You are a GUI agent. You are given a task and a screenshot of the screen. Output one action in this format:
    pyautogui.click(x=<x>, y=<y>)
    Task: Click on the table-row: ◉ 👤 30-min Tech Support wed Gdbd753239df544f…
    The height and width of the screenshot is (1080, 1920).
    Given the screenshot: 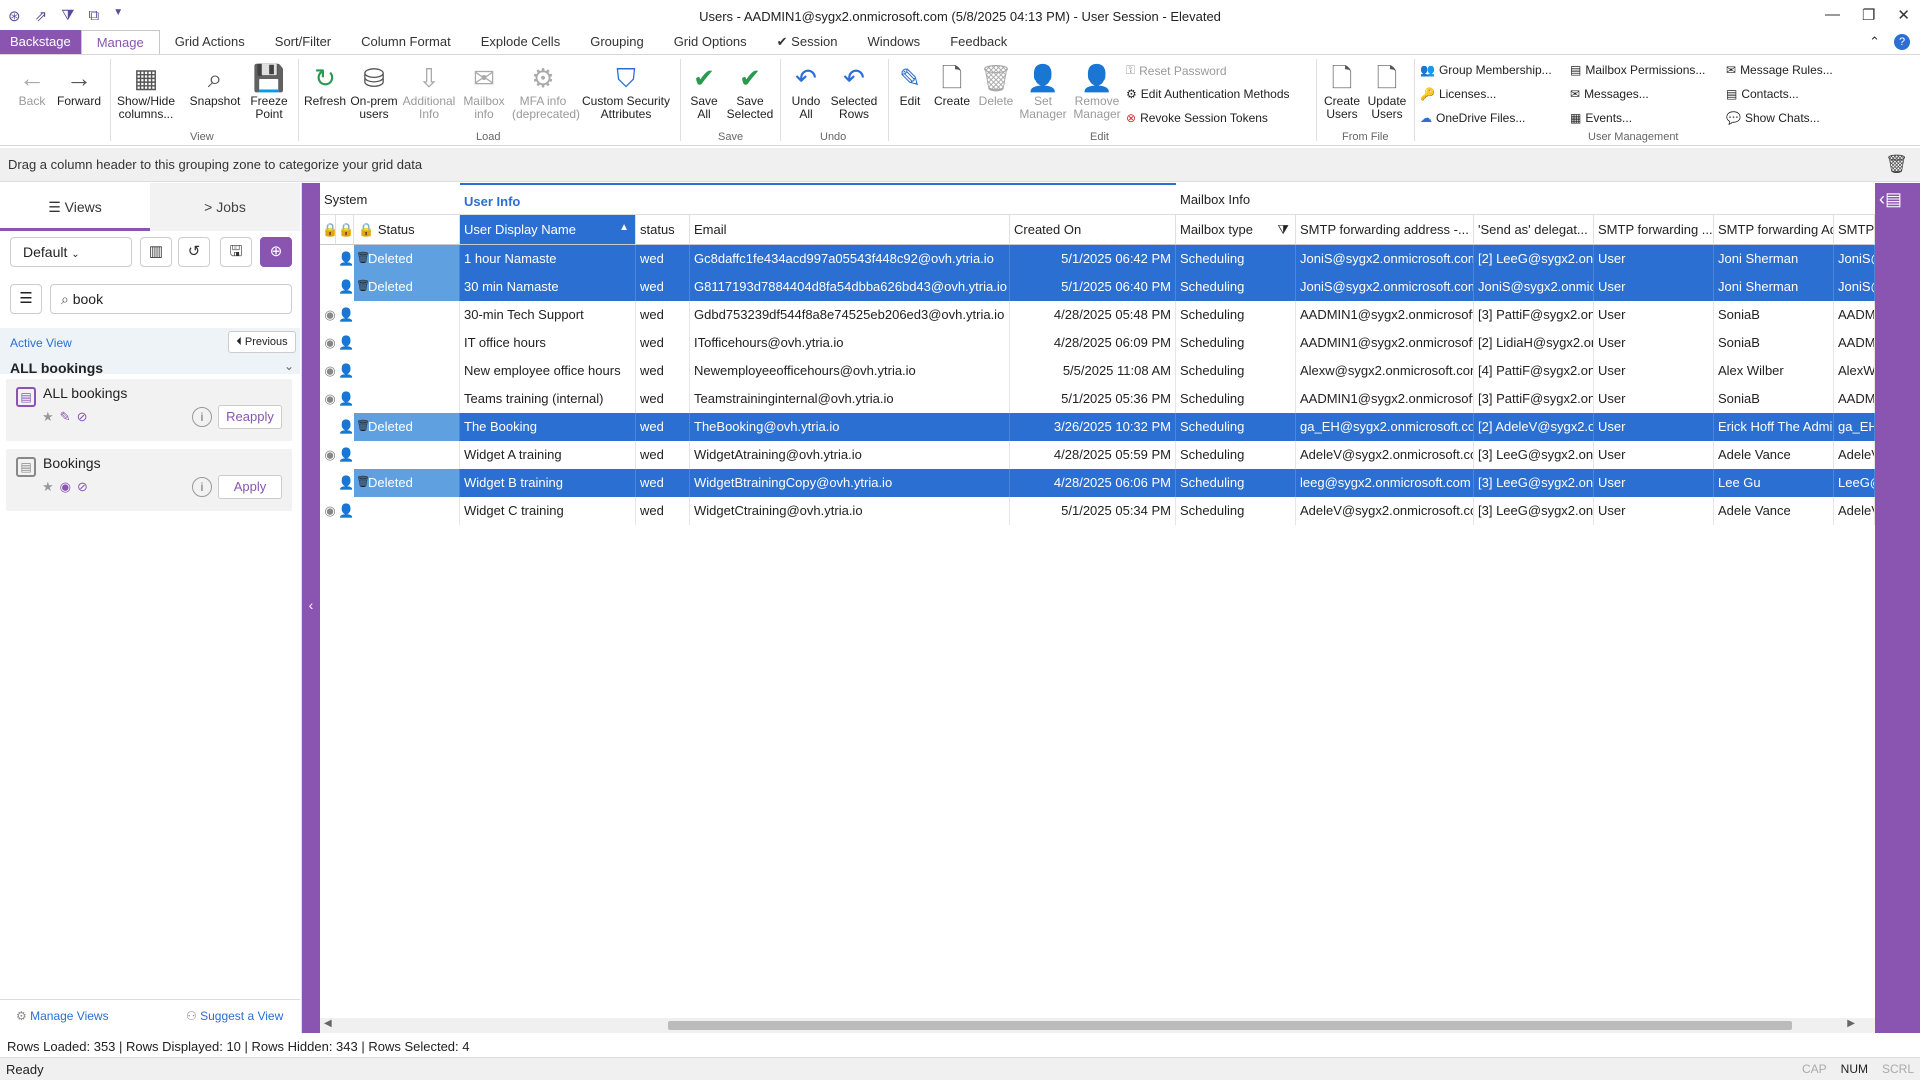 What is the action you would take?
    pyautogui.click(x=1097, y=315)
    